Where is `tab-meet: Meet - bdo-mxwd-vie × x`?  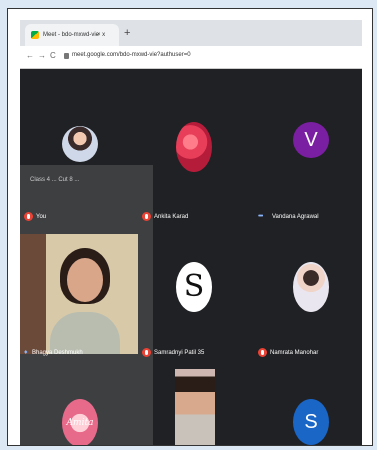
tab-meet: Meet - bdo-mxwd-vie × x is located at coordinates (72, 35).